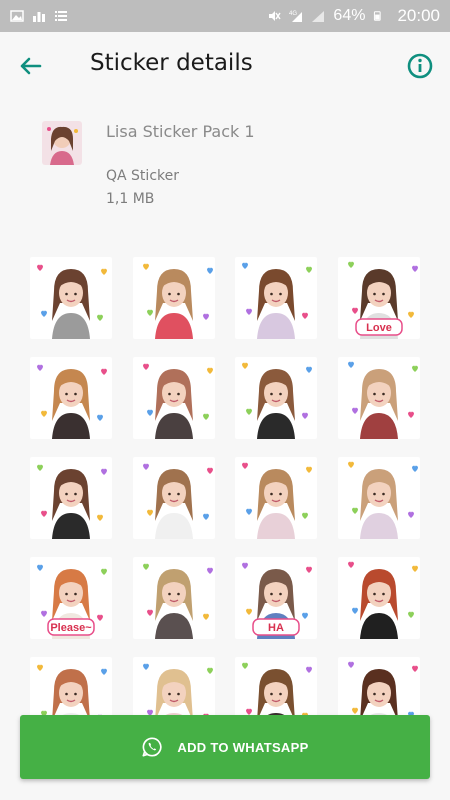 The height and width of the screenshot is (800, 450). I want to click on notification-icons, so click(39, 16).